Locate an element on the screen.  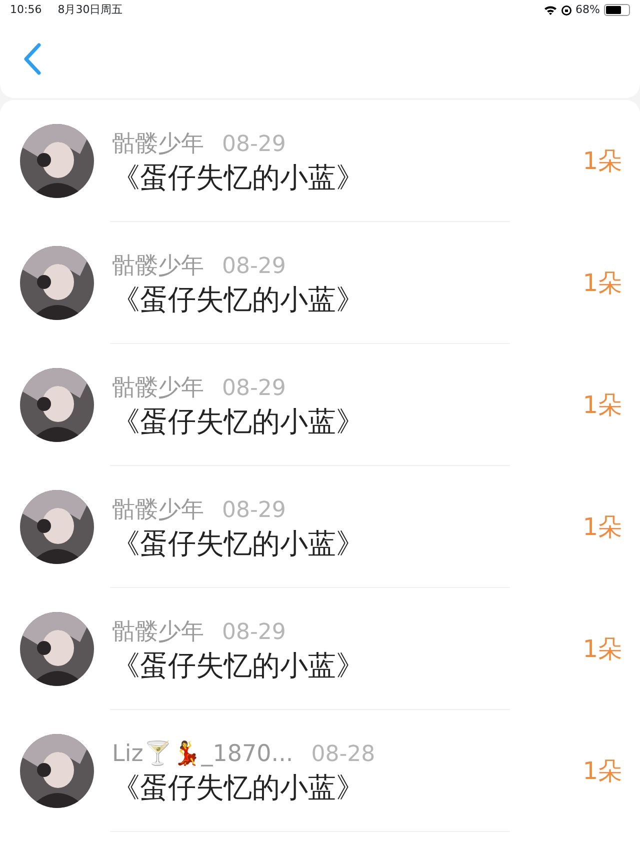
status-date: 8月30日周五 is located at coordinates (90, 10).